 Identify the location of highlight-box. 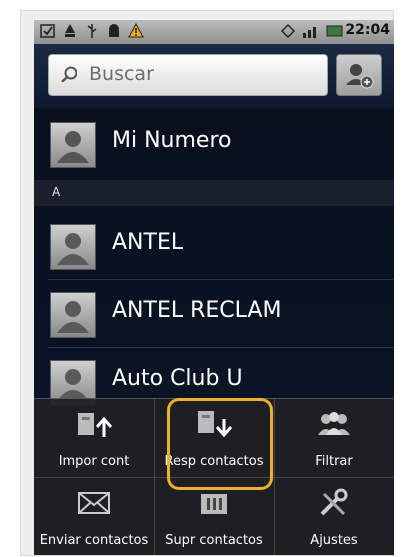
(220, 444).